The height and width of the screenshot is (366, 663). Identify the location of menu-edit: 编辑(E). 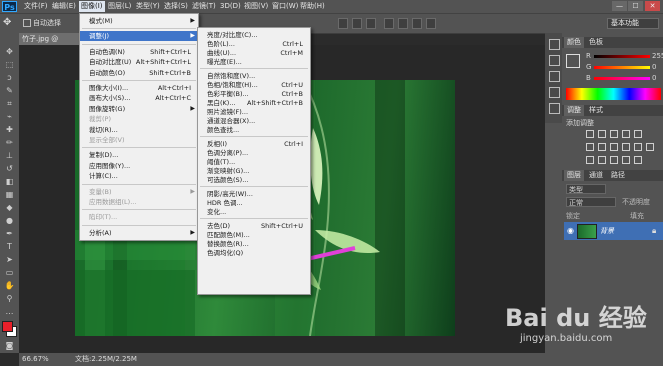
(64, 6).